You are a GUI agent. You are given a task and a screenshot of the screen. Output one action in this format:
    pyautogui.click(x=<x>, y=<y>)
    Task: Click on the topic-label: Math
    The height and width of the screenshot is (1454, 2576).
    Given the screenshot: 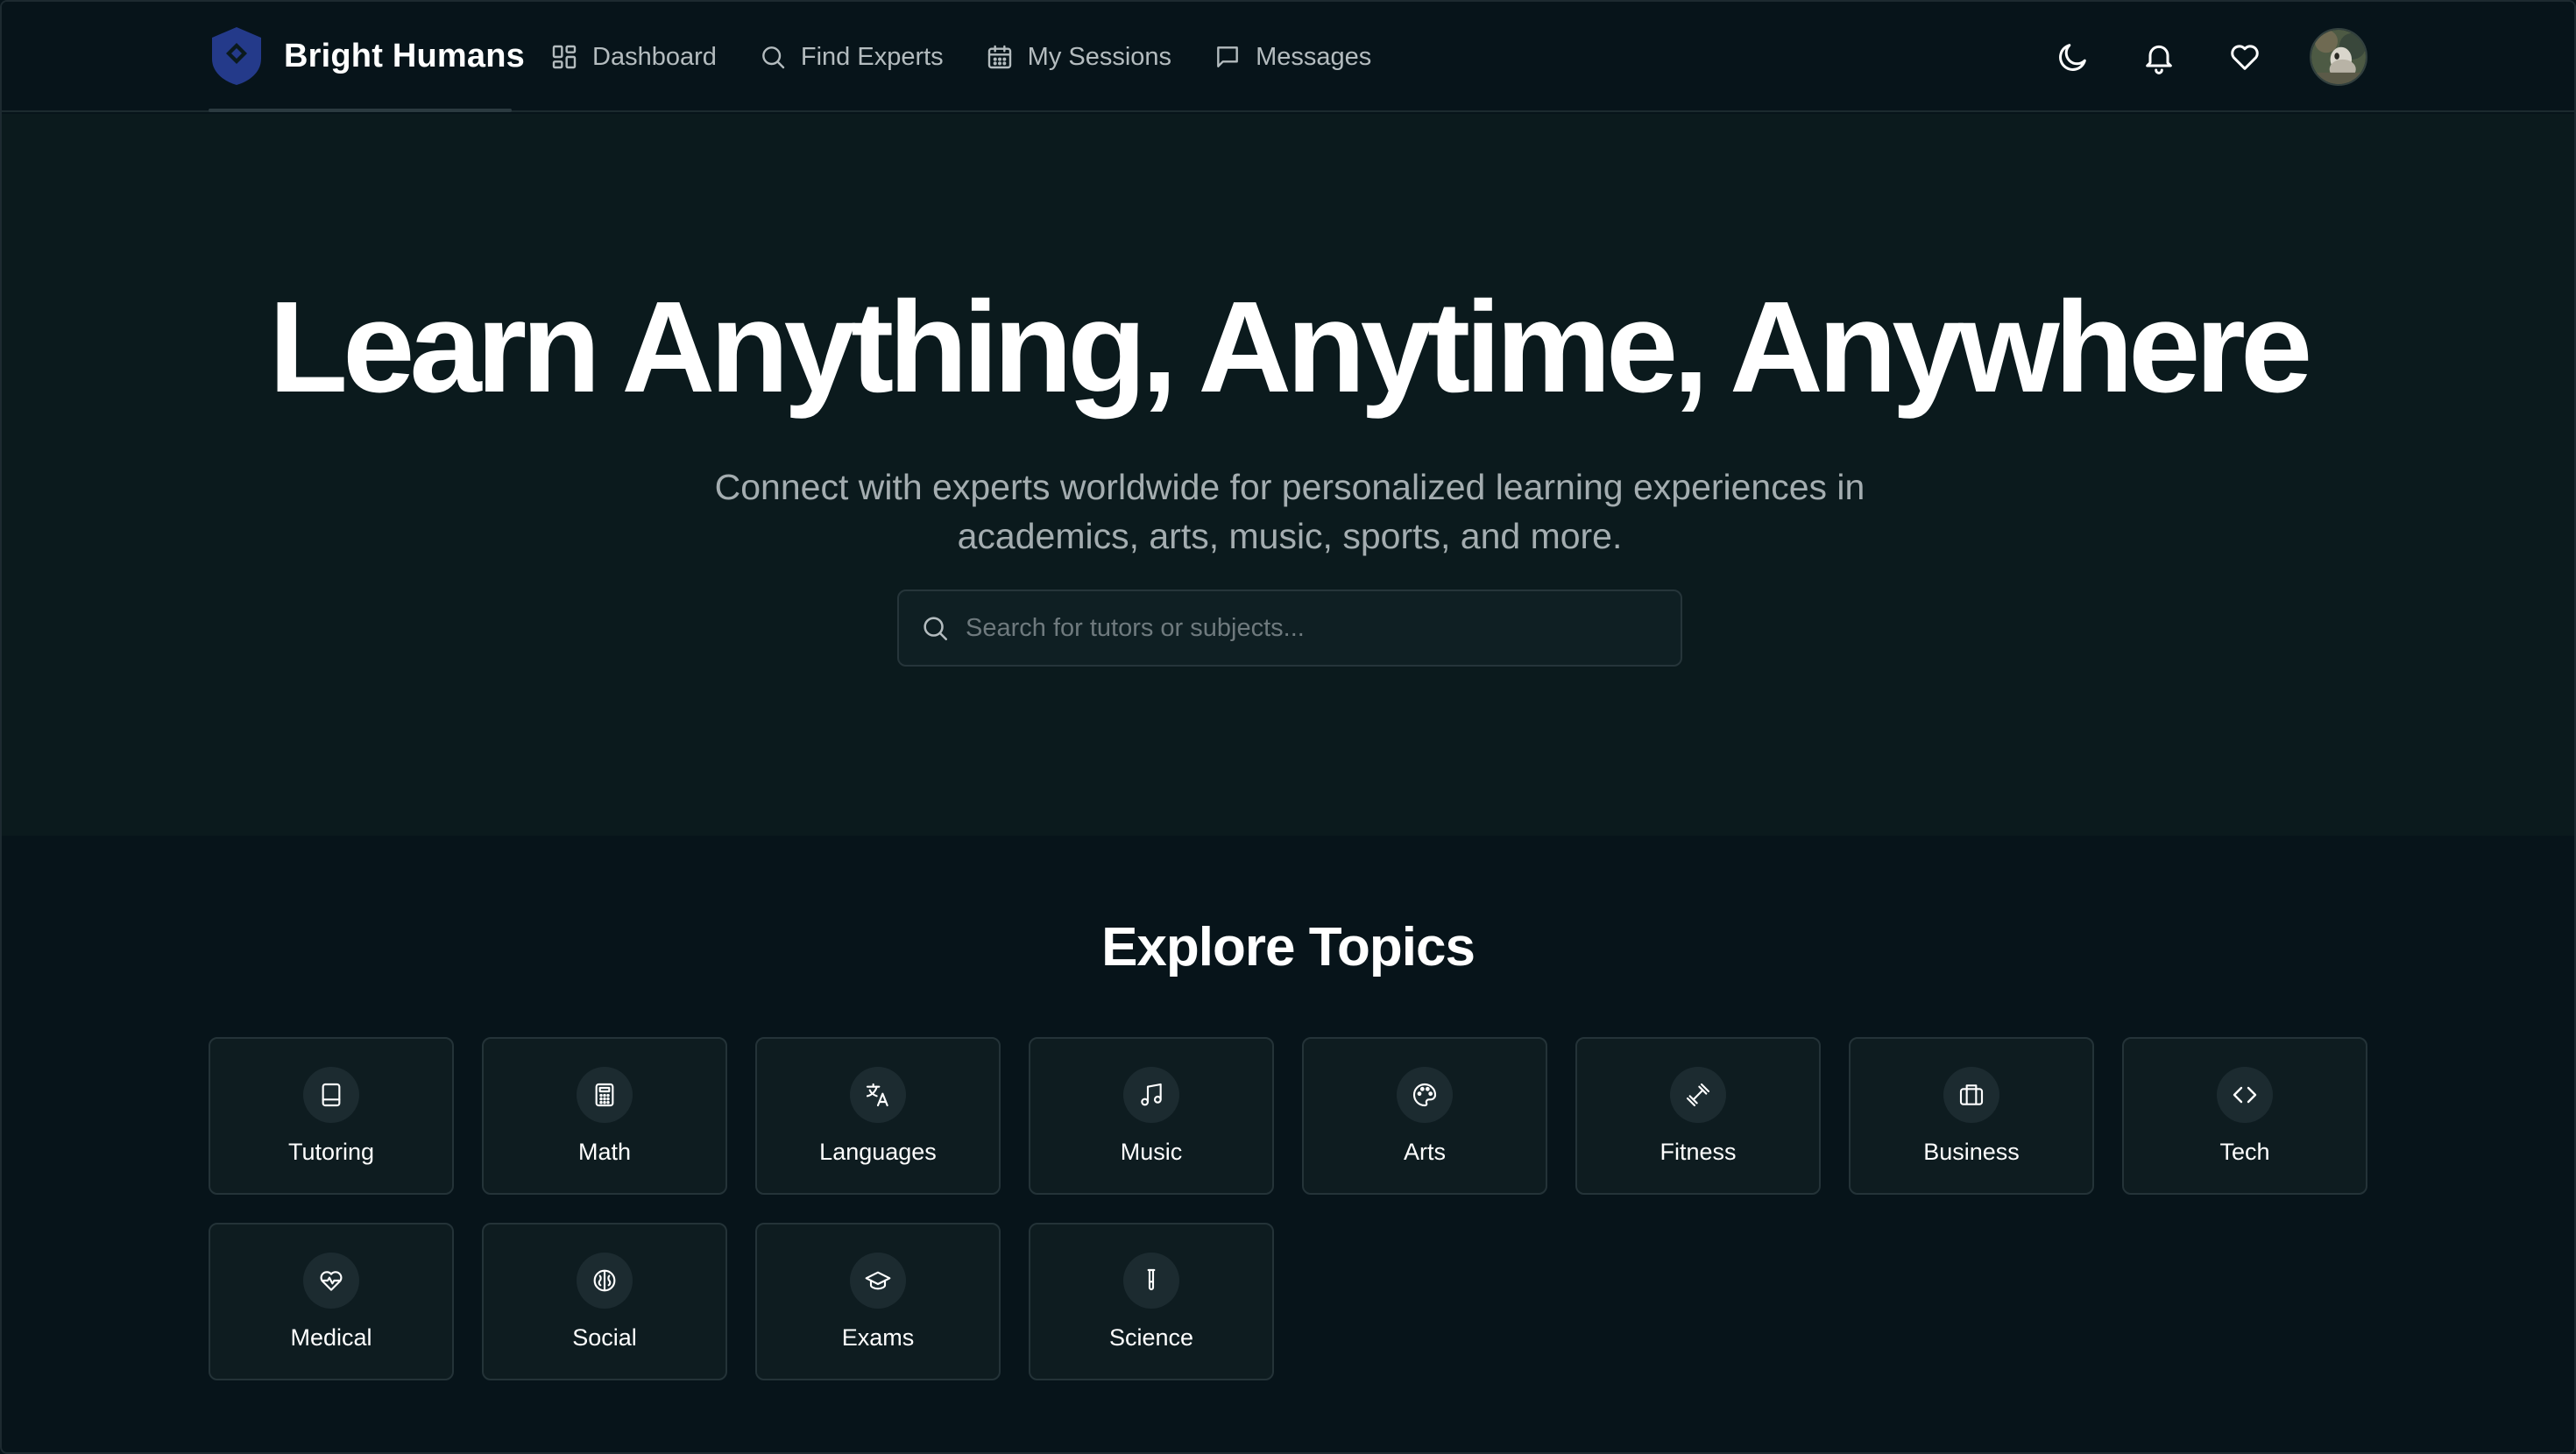 What is the action you would take?
    pyautogui.click(x=604, y=1152)
    